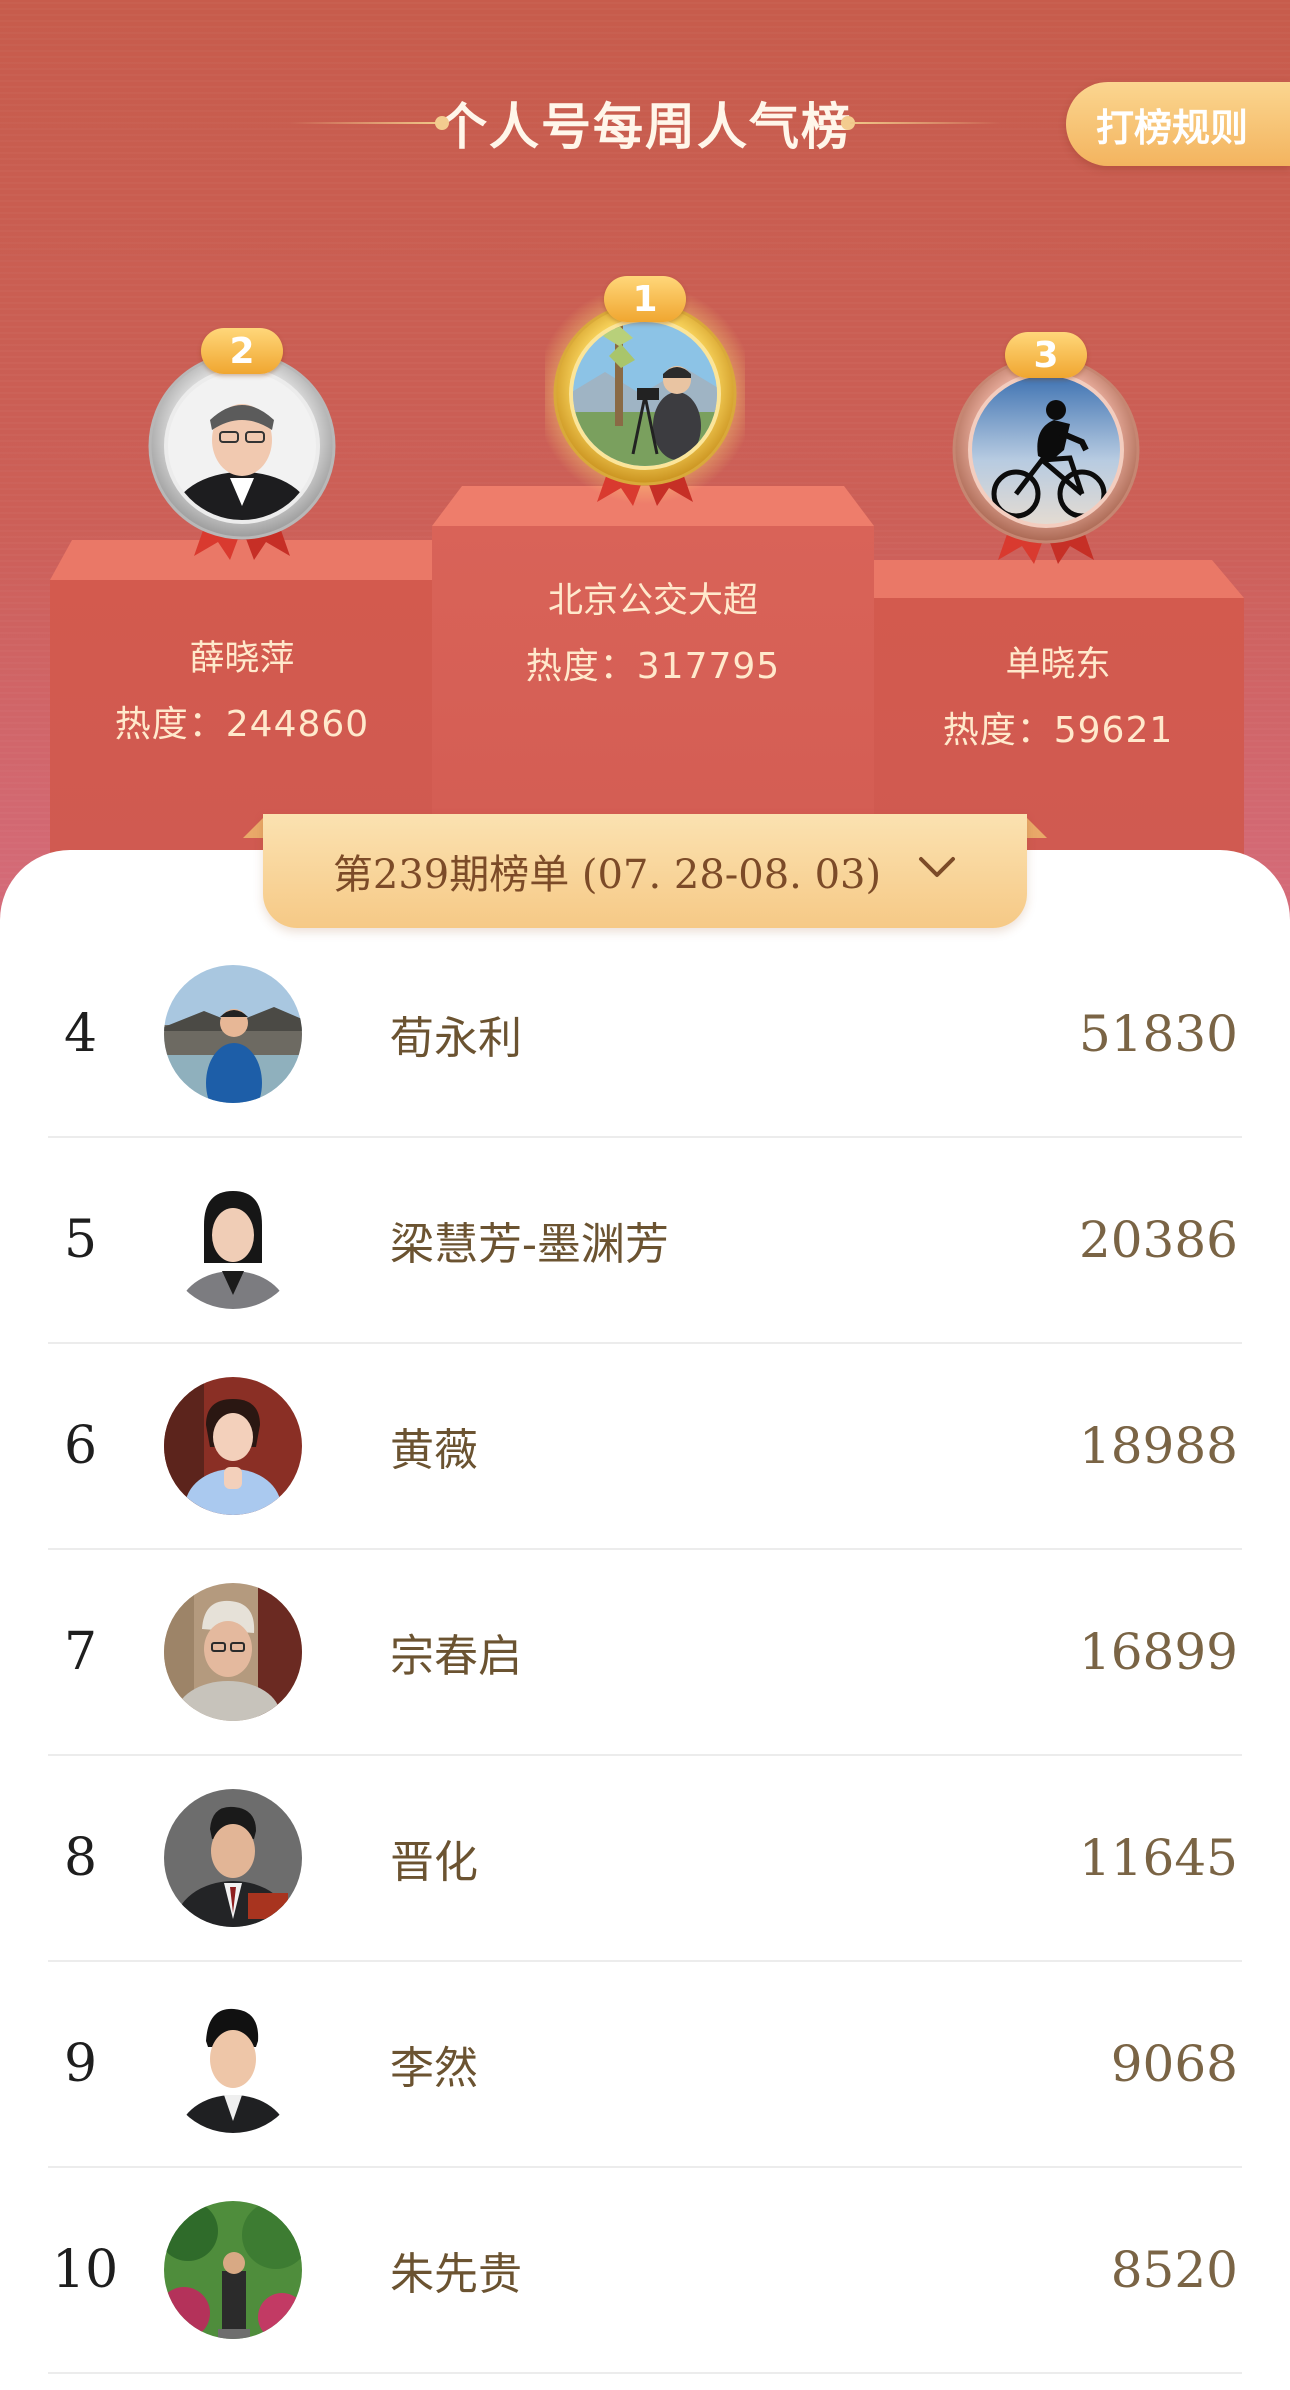 This screenshot has width=1290, height=2390. What do you see at coordinates (434, 1862) in the screenshot?
I see `user-name: 晋化` at bounding box center [434, 1862].